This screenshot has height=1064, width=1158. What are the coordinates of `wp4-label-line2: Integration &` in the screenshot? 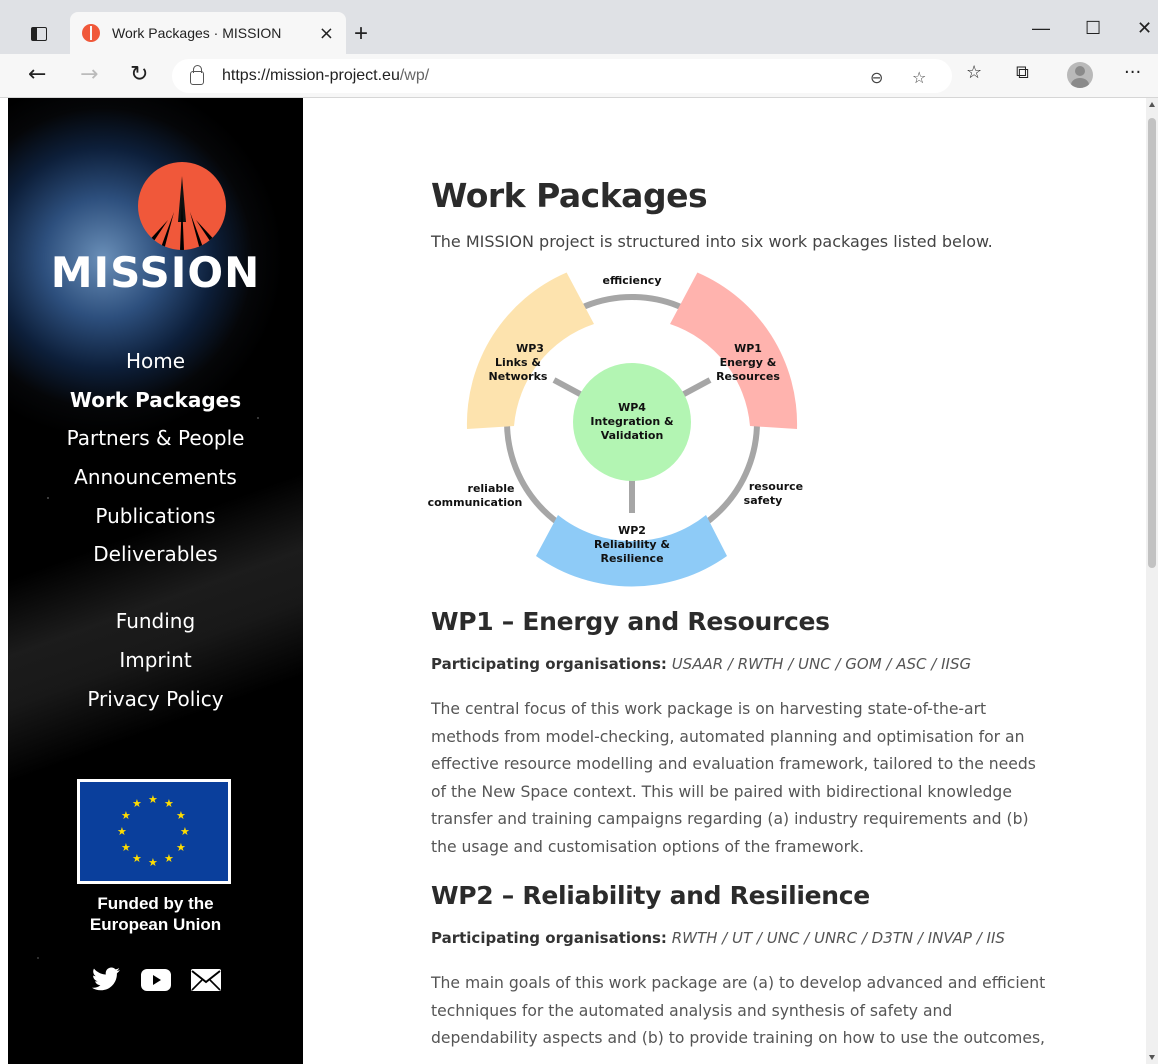 It's located at (632, 421).